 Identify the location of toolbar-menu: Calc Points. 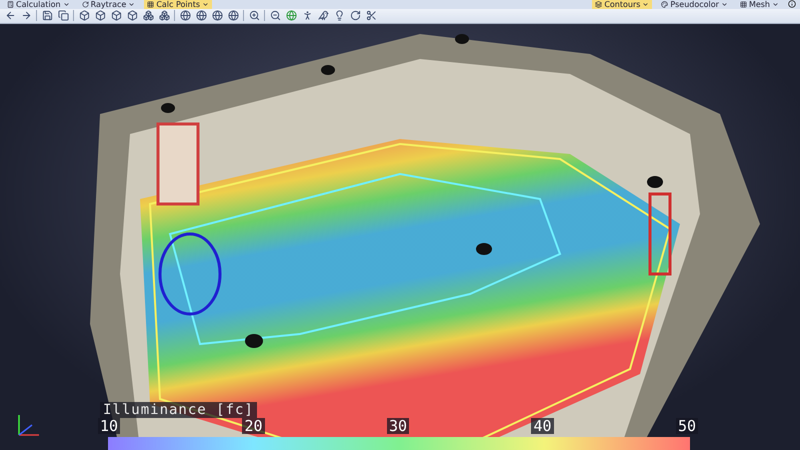
(178, 4).